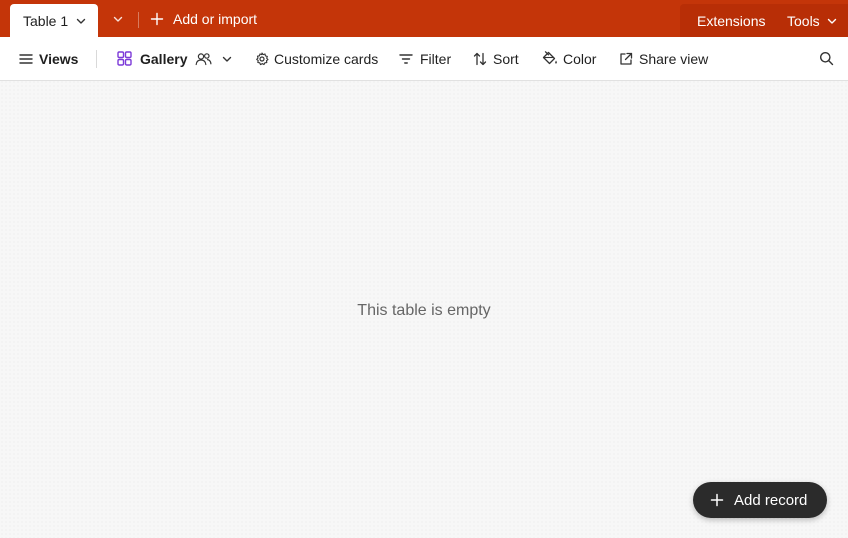 This screenshot has height=538, width=848. Describe the element at coordinates (549, 58) in the screenshot. I see `paint-bucket-icon` at that location.